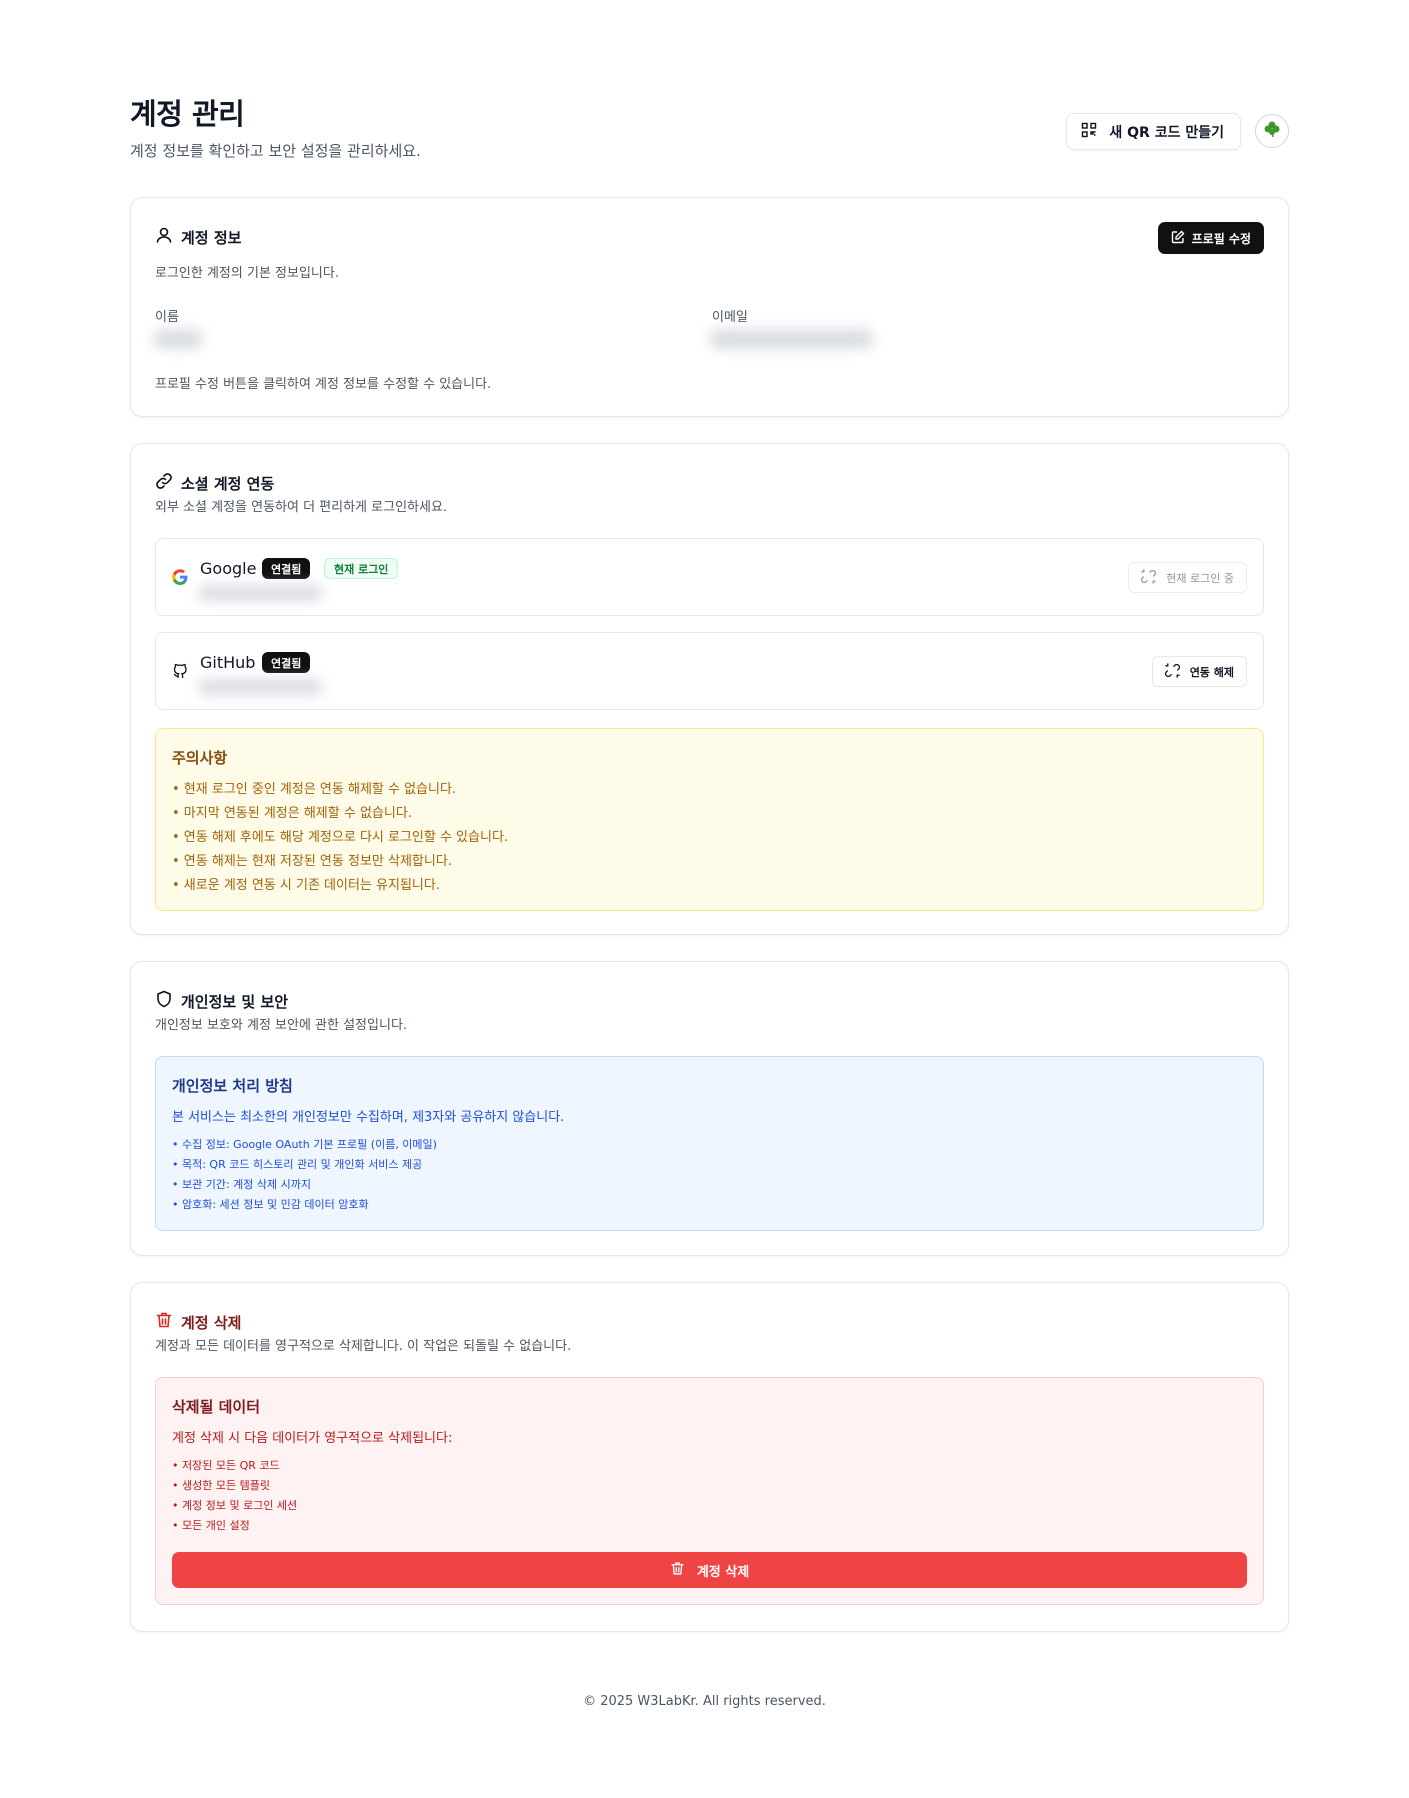 The image size is (1409, 1798). I want to click on google-current-login-button: 현재 로그인 중, so click(1187, 577).